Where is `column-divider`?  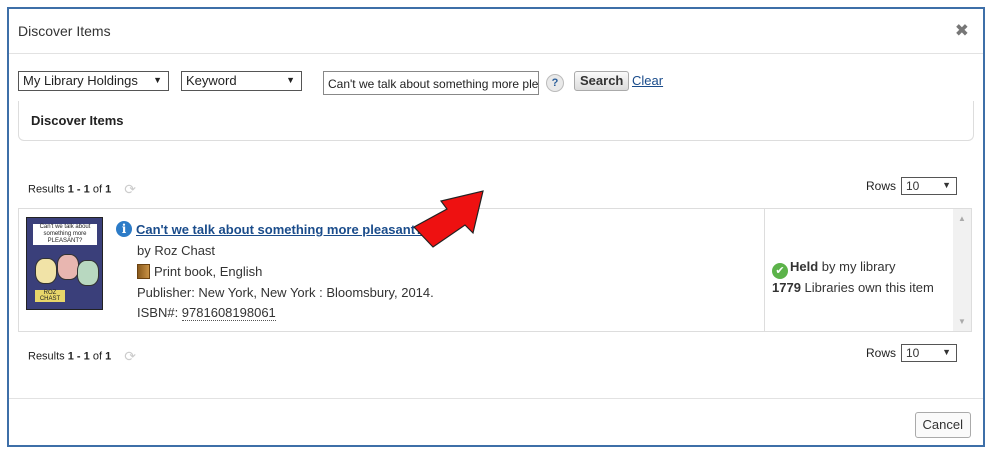
column-divider is located at coordinates (764, 270).